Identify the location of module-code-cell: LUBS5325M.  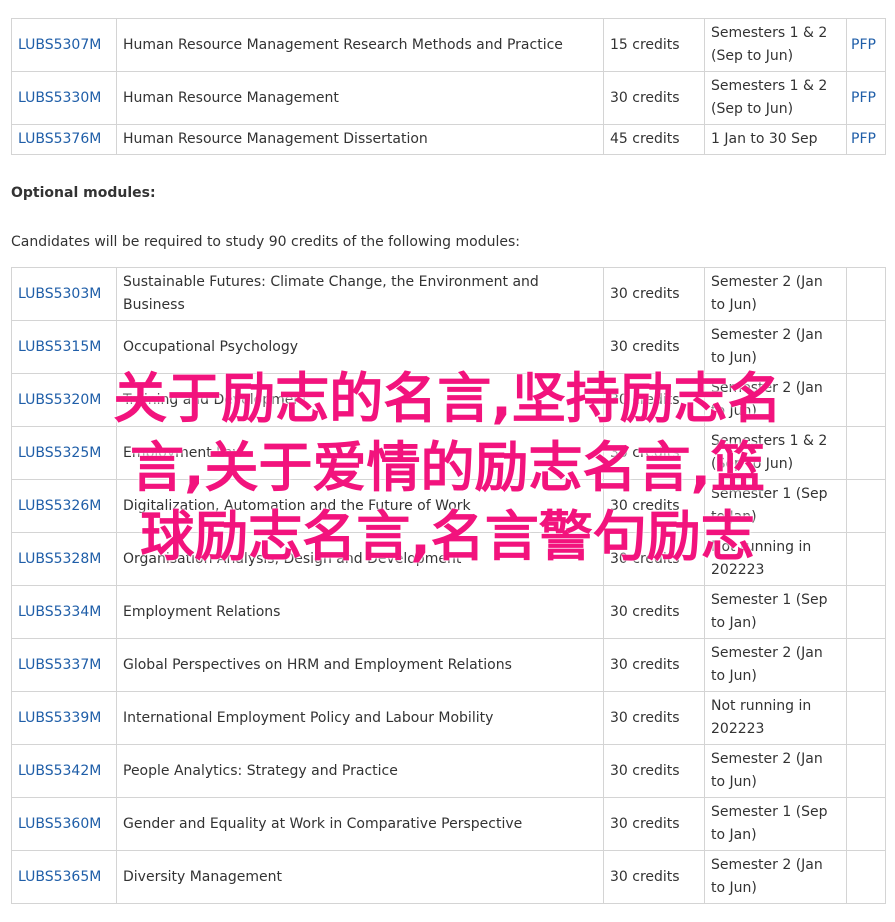
(64, 453).